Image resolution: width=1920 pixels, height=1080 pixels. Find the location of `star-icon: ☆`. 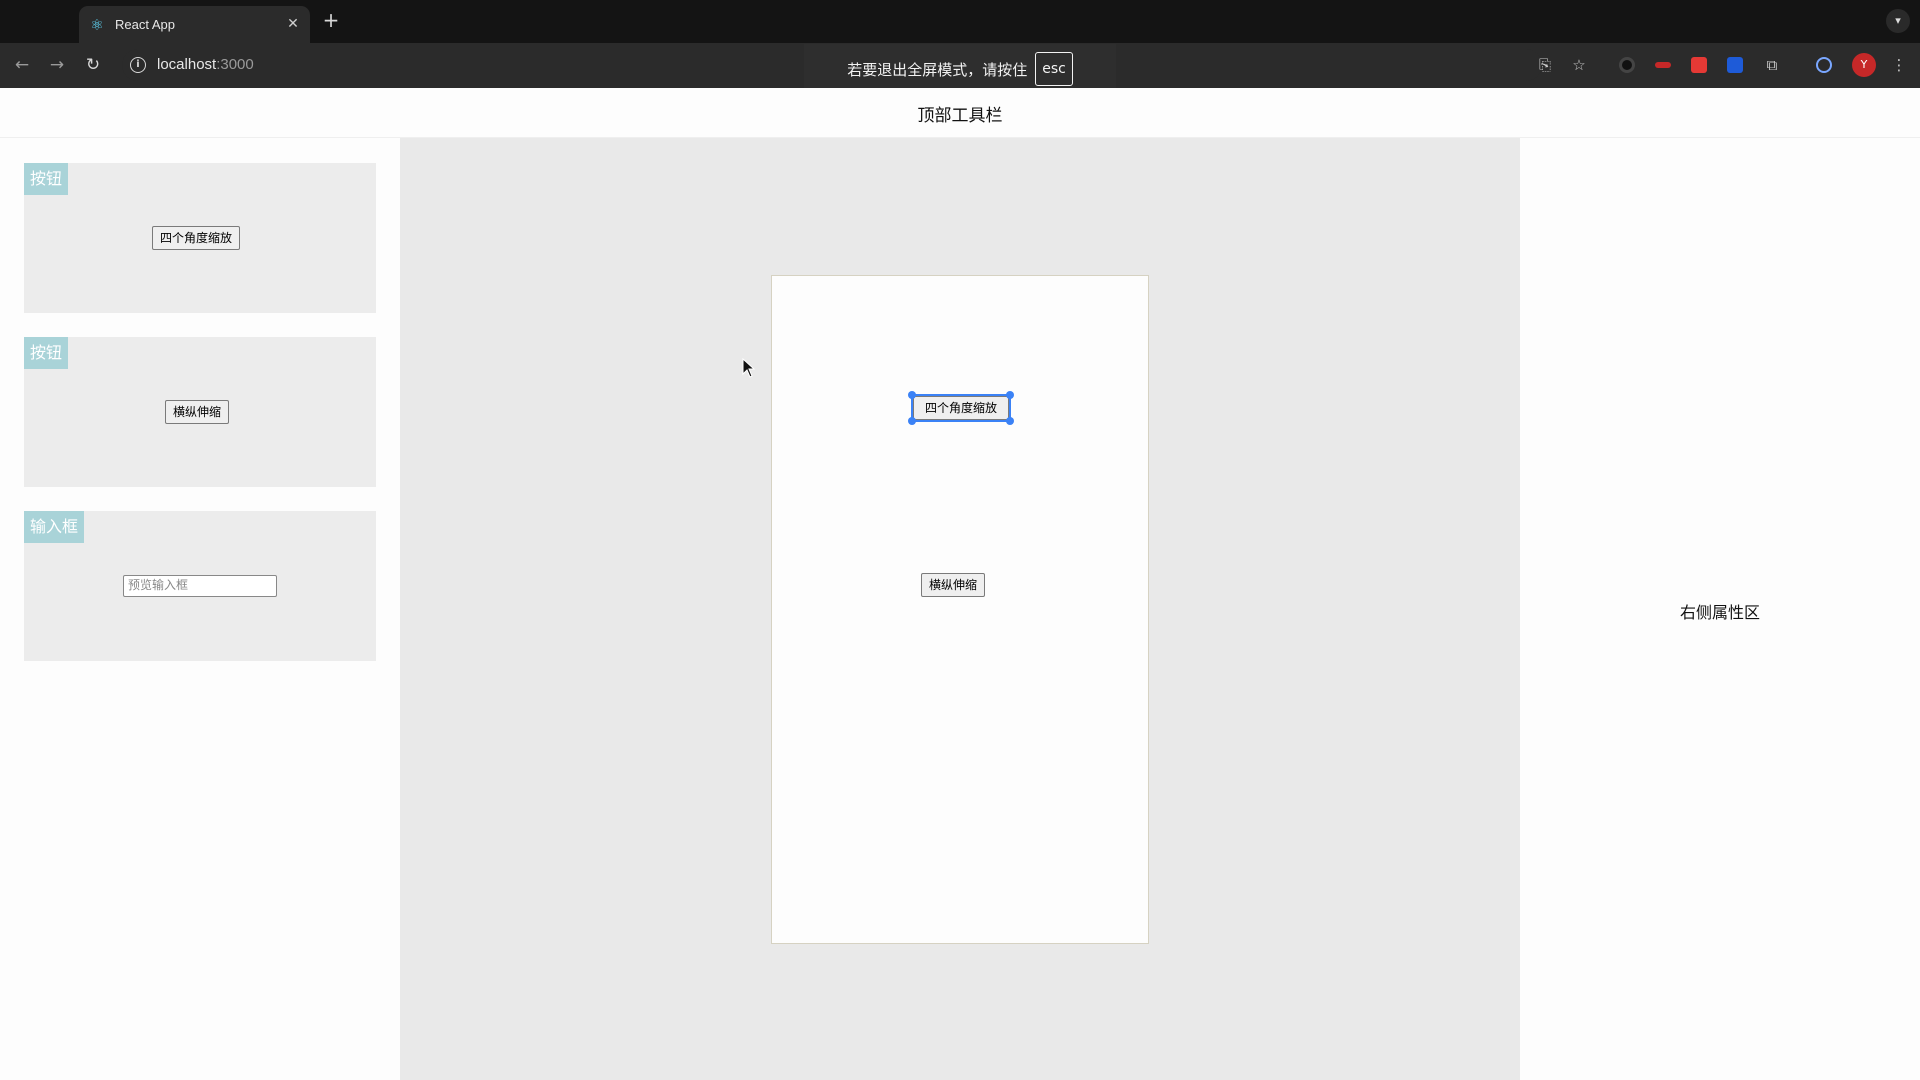

star-icon: ☆ is located at coordinates (1579, 65).